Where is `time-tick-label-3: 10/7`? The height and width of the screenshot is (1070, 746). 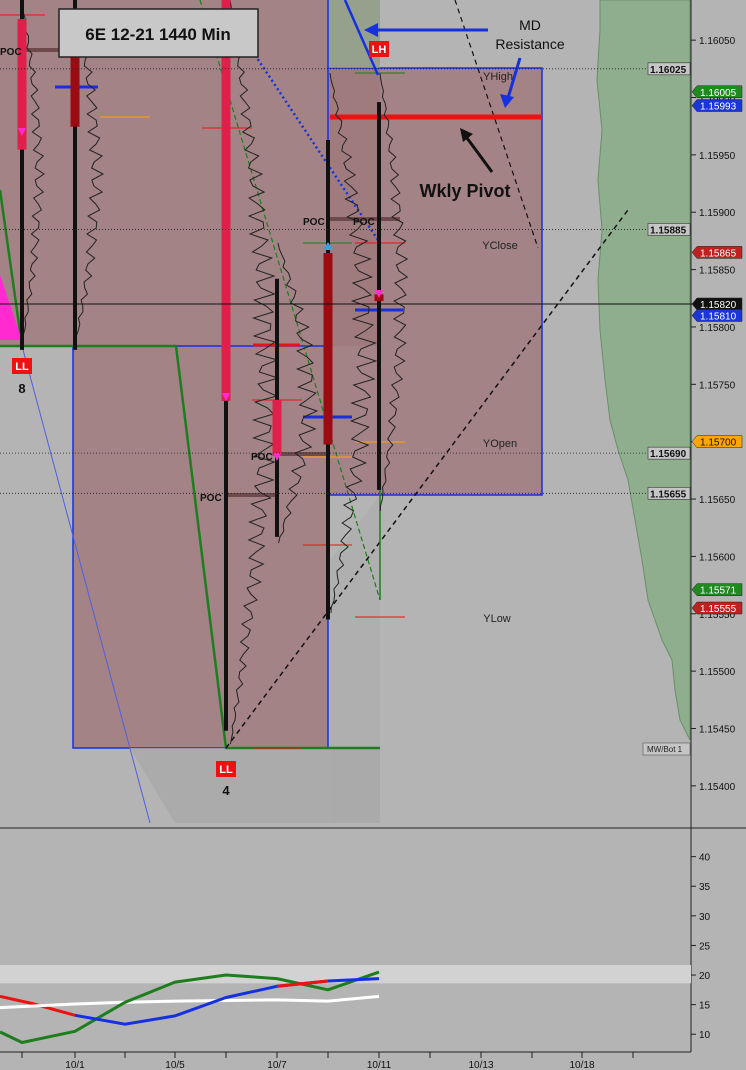 time-tick-label-3: 10/7 is located at coordinates (277, 1065).